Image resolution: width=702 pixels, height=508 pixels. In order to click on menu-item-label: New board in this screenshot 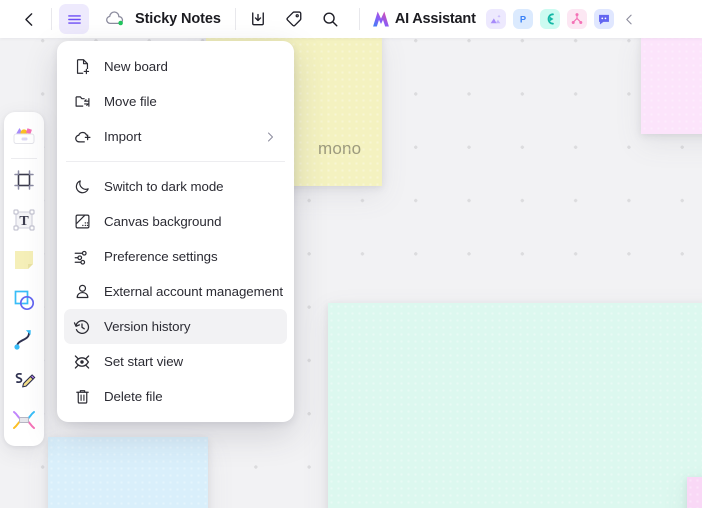, I will do `click(136, 66)`.